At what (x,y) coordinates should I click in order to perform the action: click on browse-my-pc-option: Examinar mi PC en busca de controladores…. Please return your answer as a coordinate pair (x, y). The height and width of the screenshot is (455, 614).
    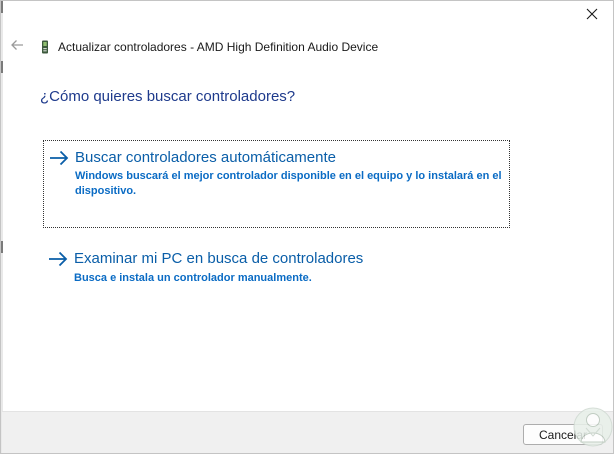
    Looking at the image, I should click on (275, 272).